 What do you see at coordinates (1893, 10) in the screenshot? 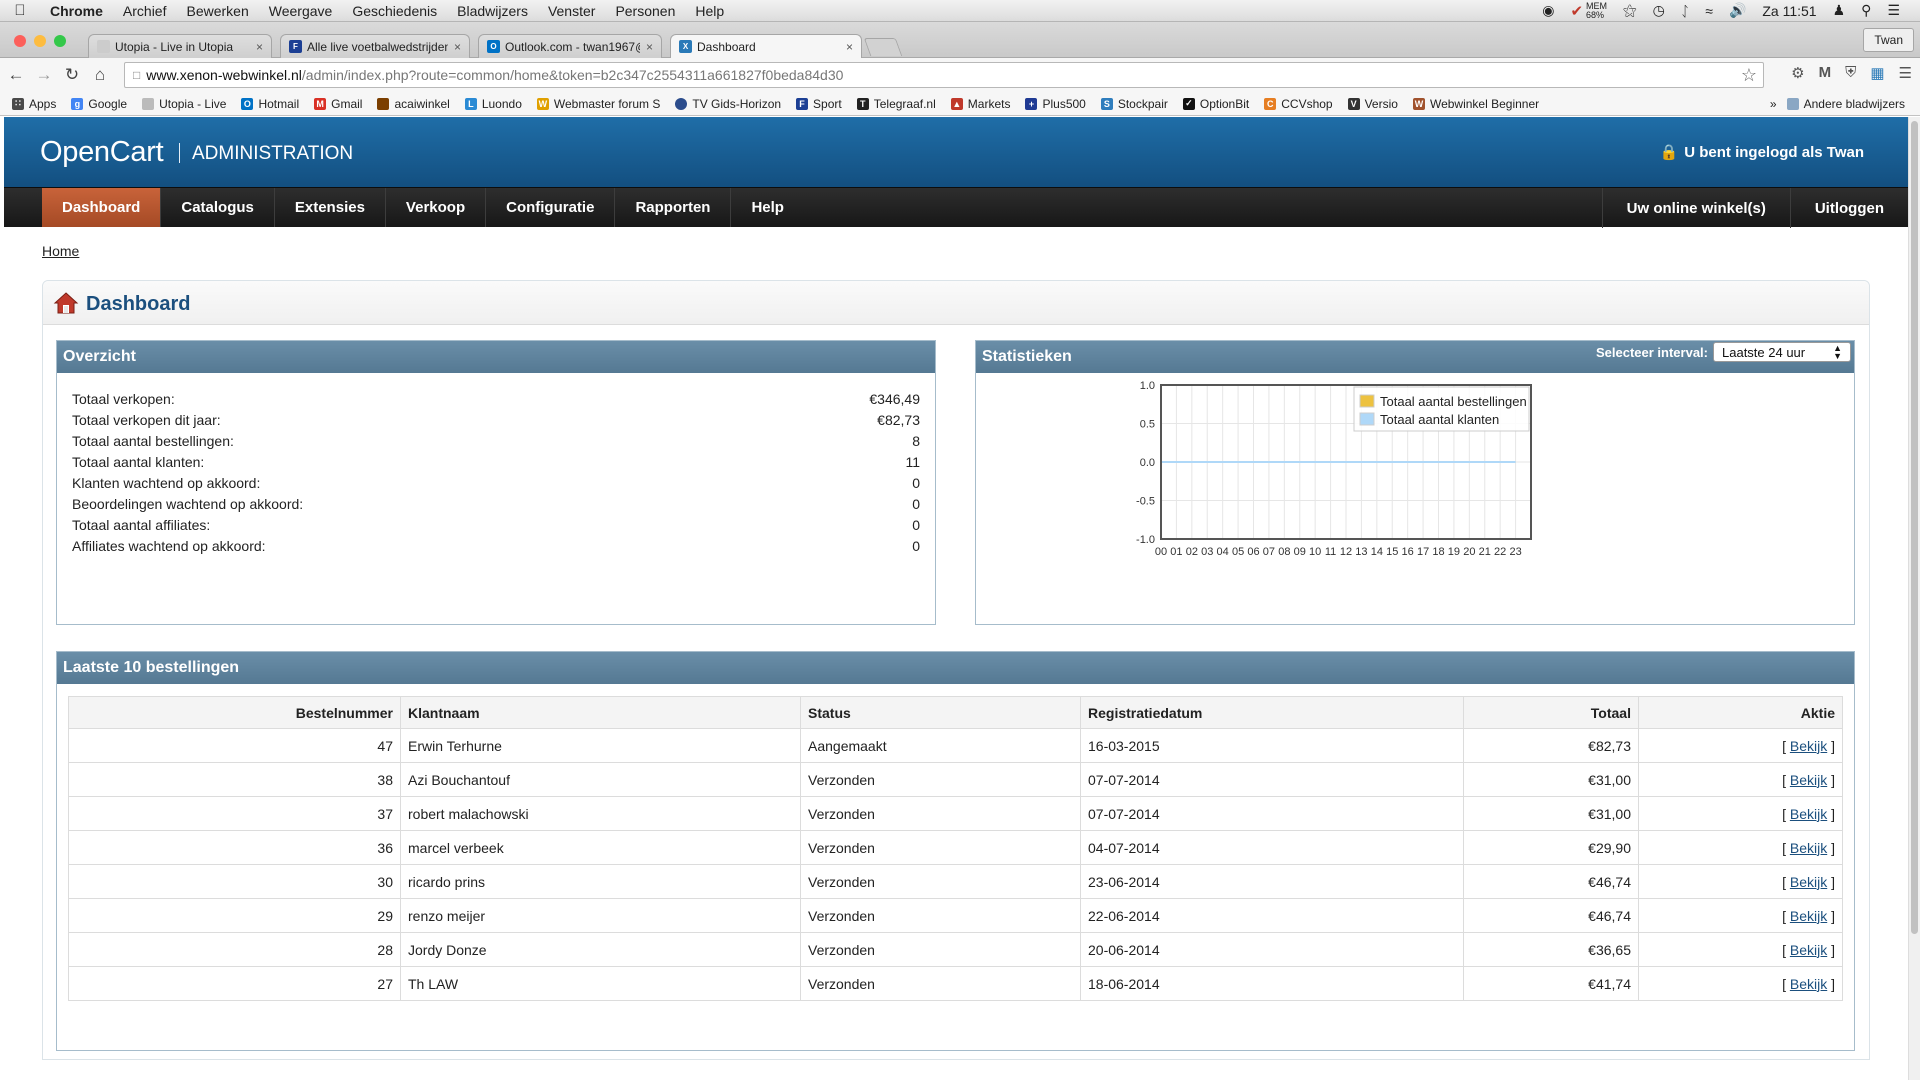
I see `menu-list-icon: ☰` at bounding box center [1893, 10].